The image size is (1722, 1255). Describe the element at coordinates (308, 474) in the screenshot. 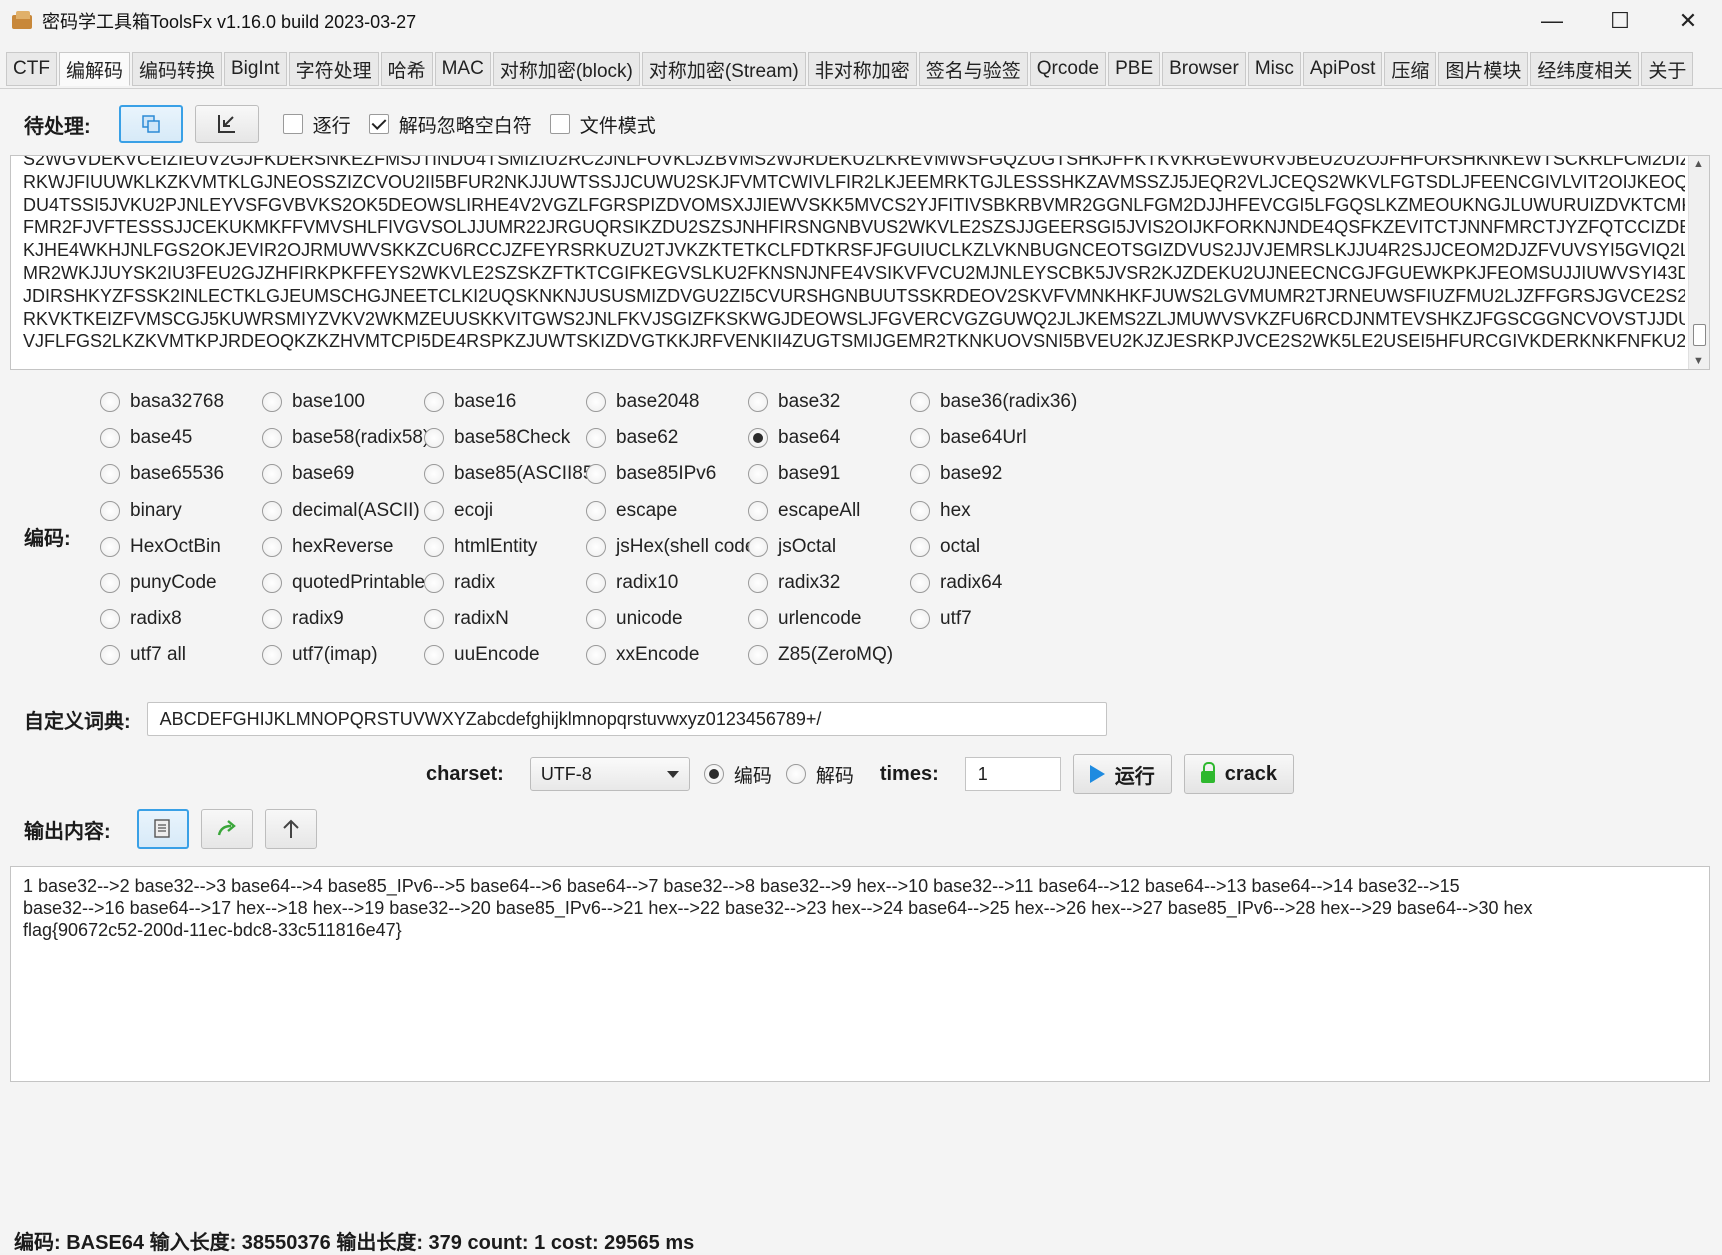

I see `encoding-option: base69` at that location.